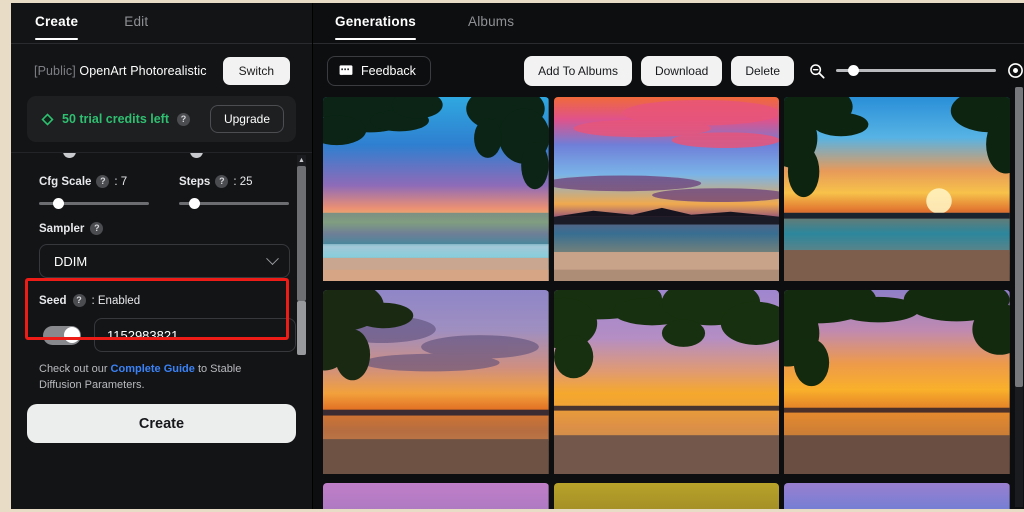  I want to click on sampler-label: Sampler, so click(62, 228).